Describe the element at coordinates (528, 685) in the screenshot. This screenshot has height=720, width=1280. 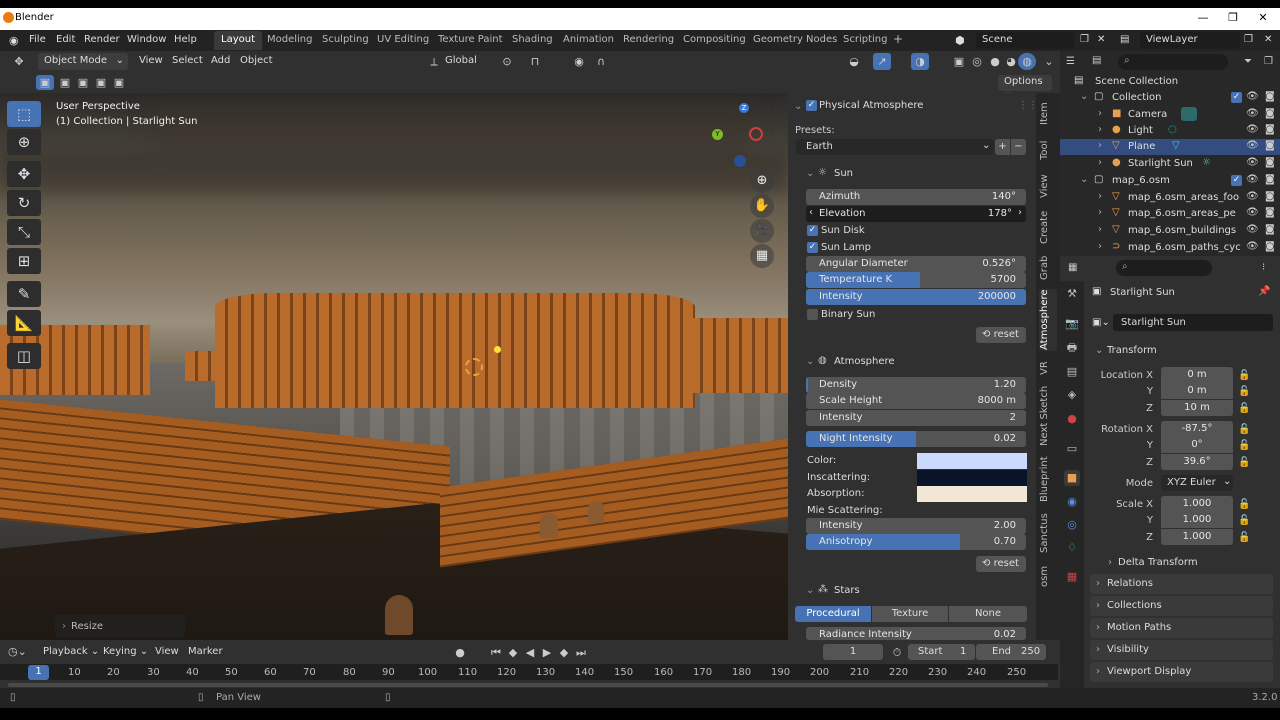
I see `timeline-scrollbar` at that location.